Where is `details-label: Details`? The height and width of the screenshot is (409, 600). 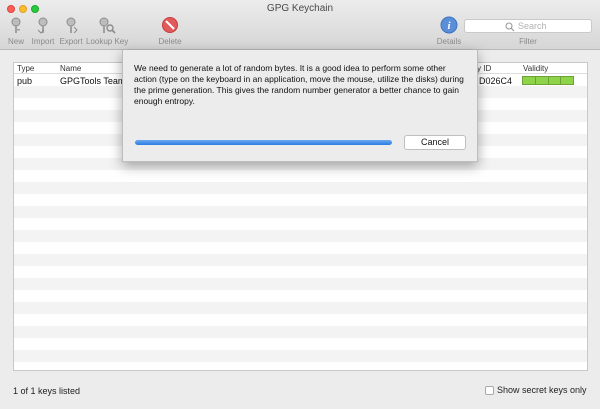
details-label: Details is located at coordinates (449, 41).